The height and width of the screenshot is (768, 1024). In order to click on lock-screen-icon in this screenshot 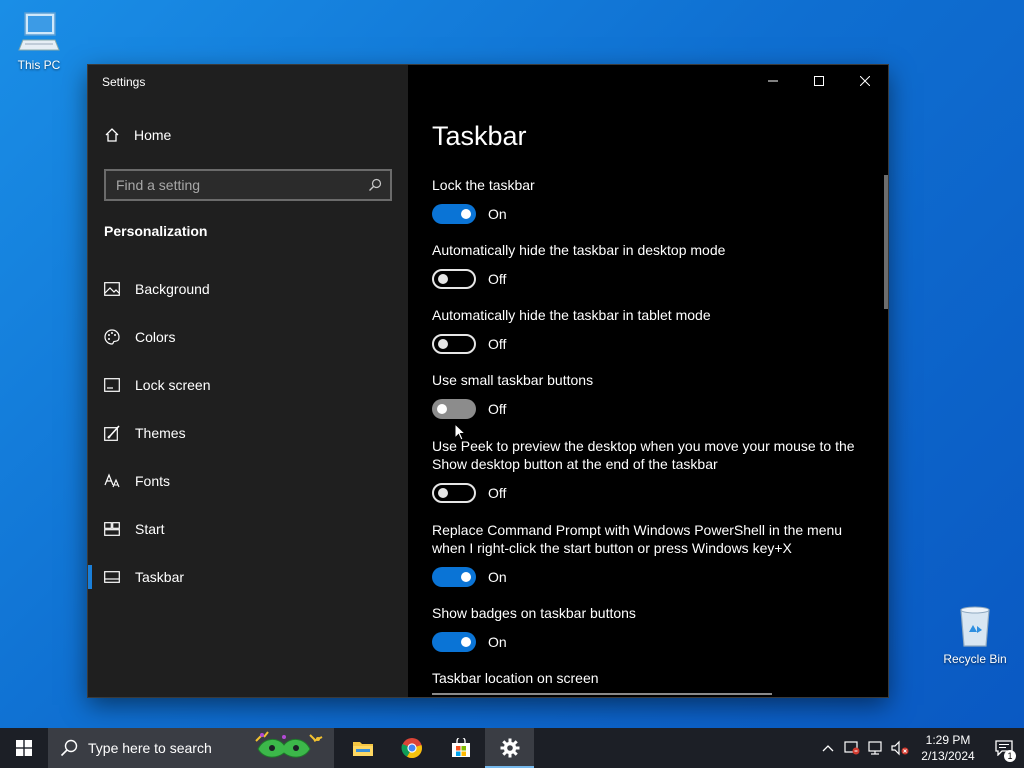, I will do `click(112, 385)`.